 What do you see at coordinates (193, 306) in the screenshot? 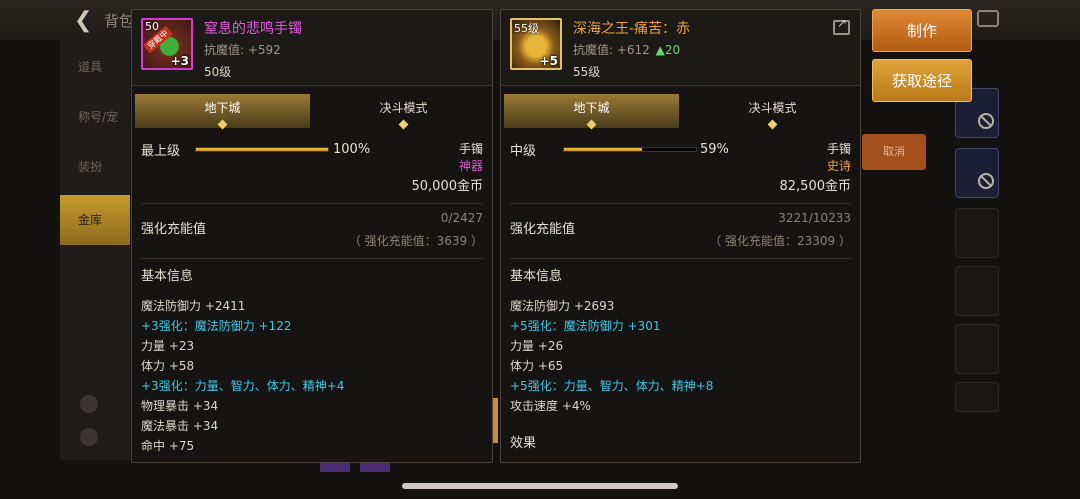
I see `attribute-line: 魔法防御力 +2411` at bounding box center [193, 306].